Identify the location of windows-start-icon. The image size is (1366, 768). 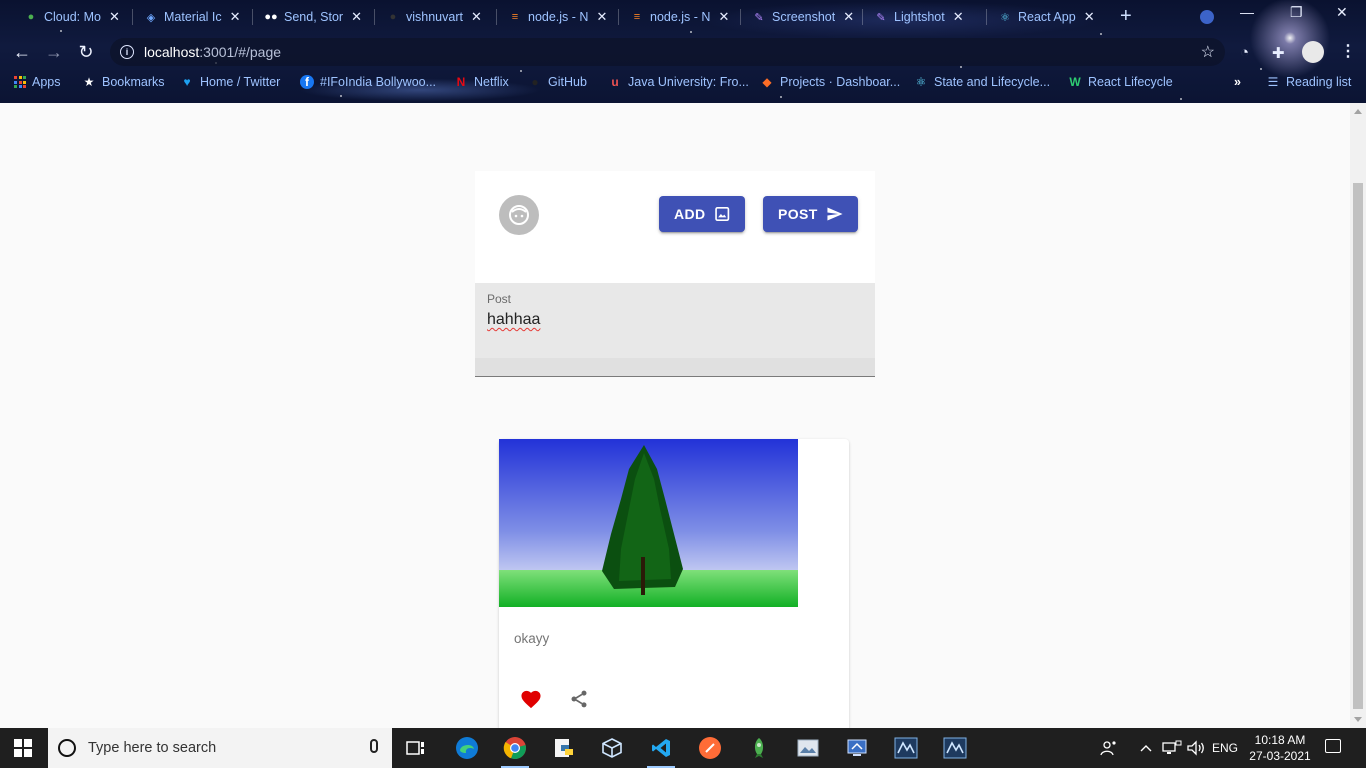
(23, 748).